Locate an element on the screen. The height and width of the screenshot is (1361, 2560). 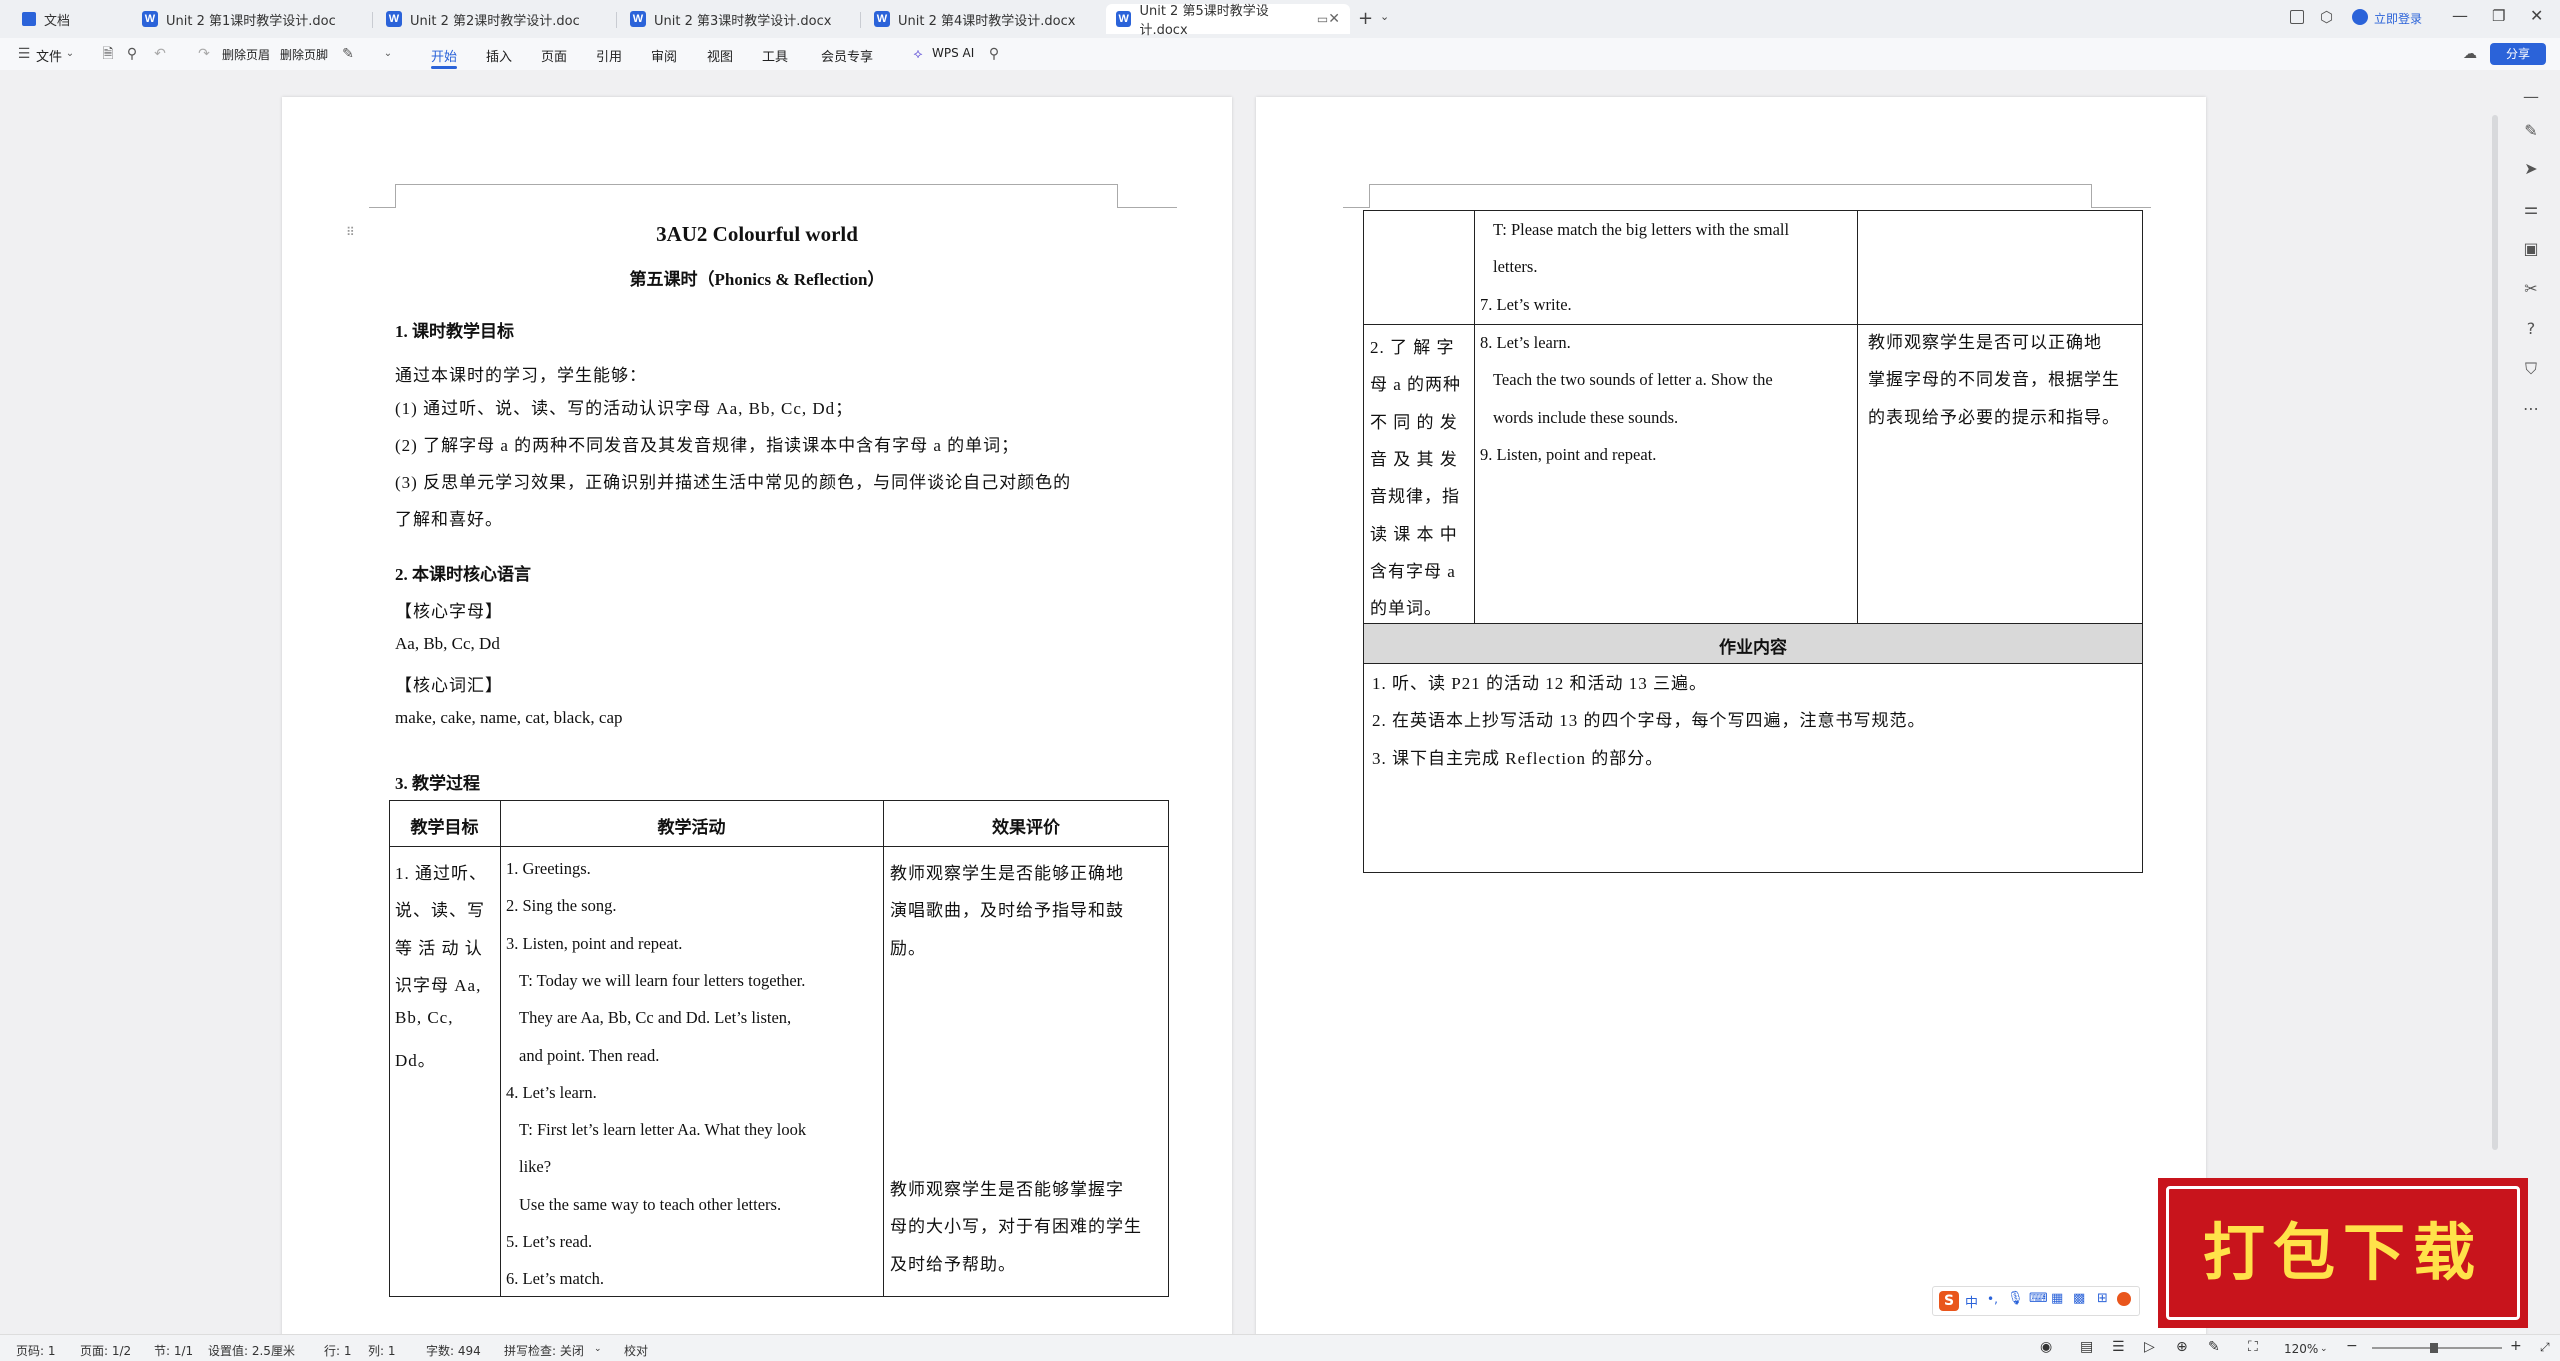
expand-icon: ⤢ is located at coordinates (2545, 1347).